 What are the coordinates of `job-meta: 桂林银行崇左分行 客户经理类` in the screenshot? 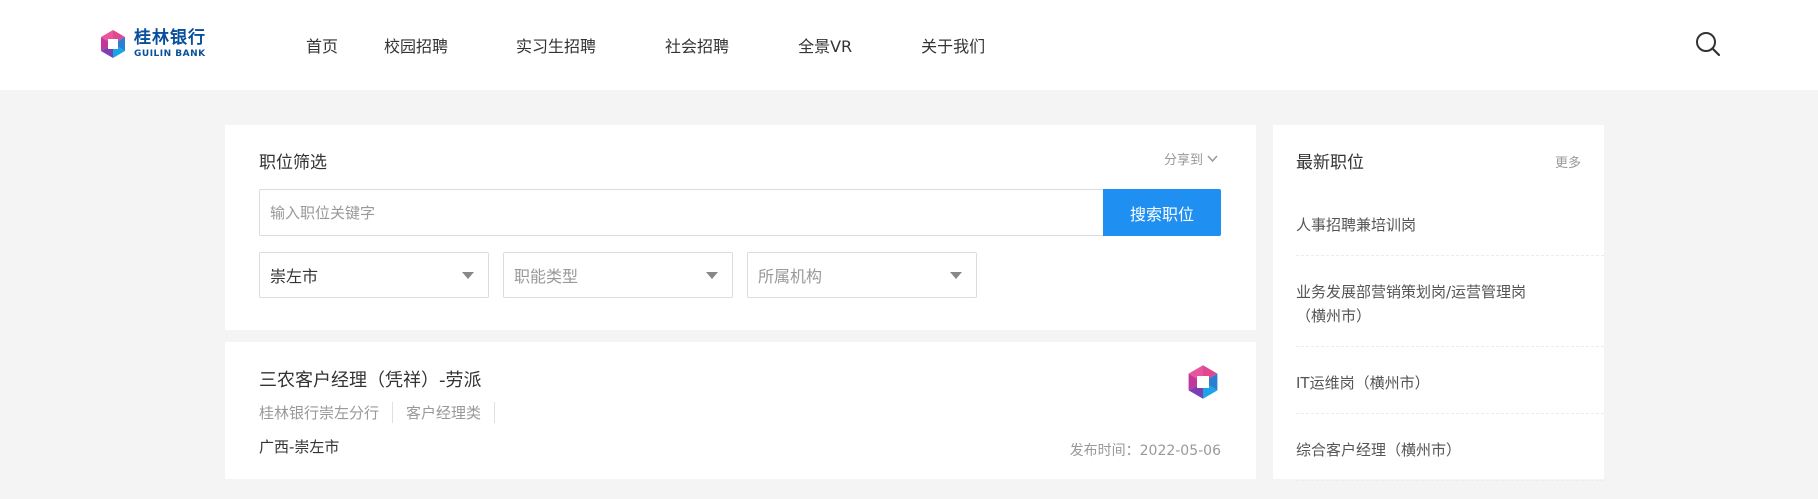 It's located at (383, 412).